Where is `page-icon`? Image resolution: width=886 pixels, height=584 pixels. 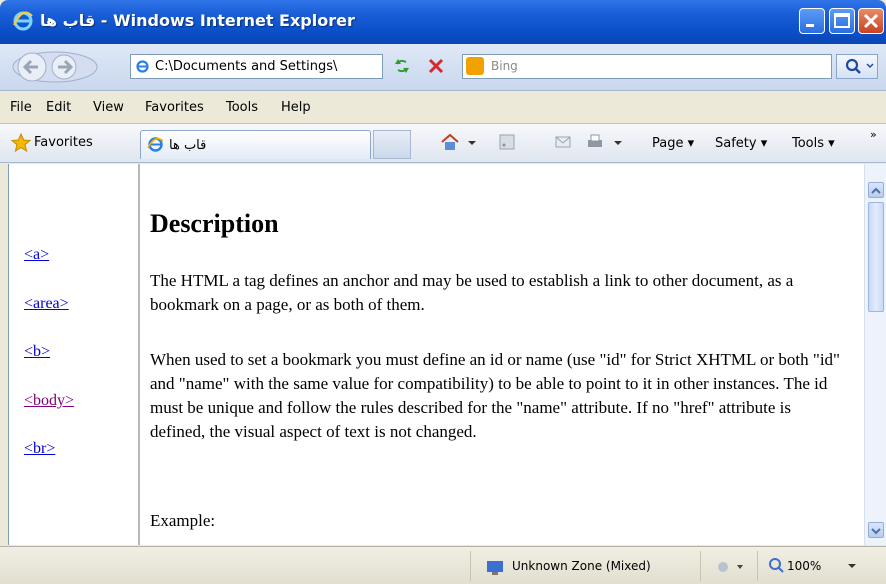 page-icon is located at coordinates (142, 66).